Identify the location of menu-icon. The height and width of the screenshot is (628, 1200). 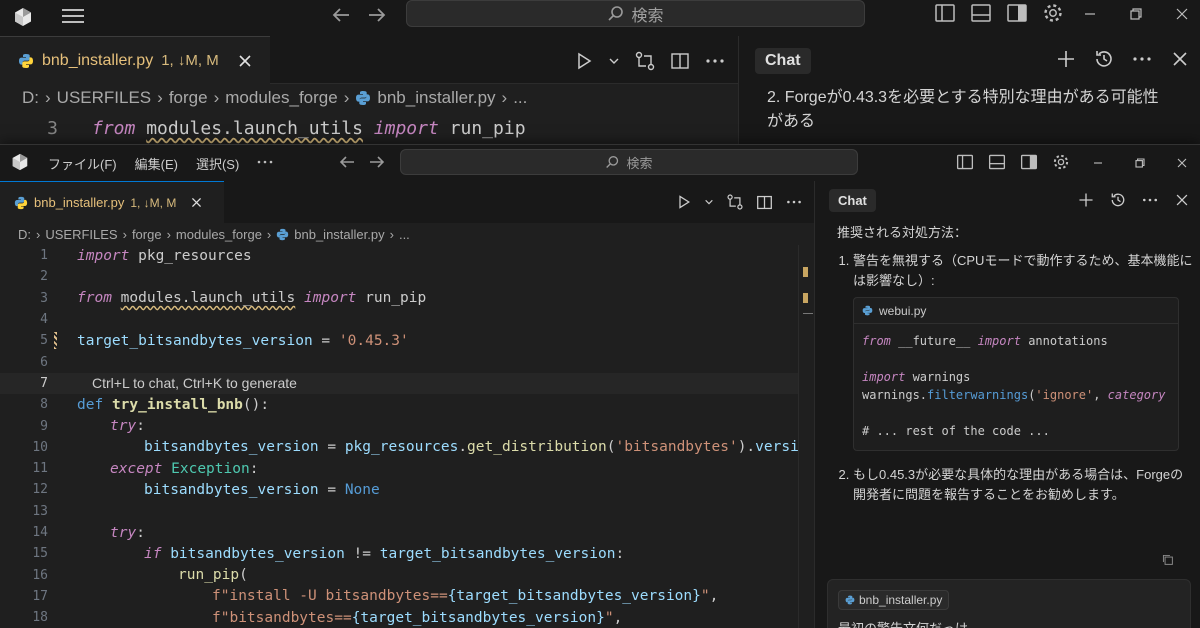
(73, 16).